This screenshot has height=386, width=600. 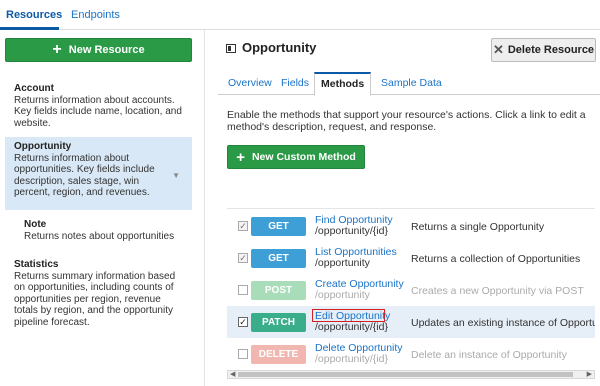 What do you see at coordinates (589, 374) in the screenshot?
I see `scroll-right-icon: ▶` at bounding box center [589, 374].